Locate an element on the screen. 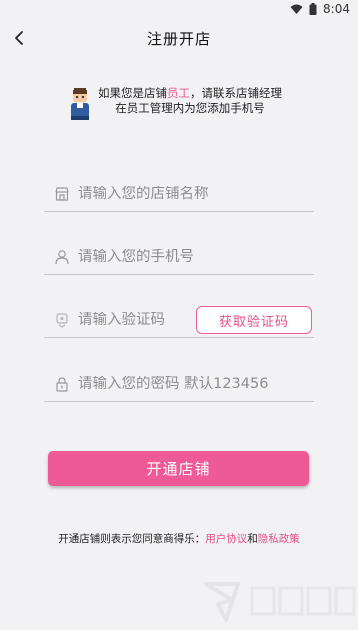 The height and width of the screenshot is (630, 358). page-title: 注册开店 is located at coordinates (178, 38).